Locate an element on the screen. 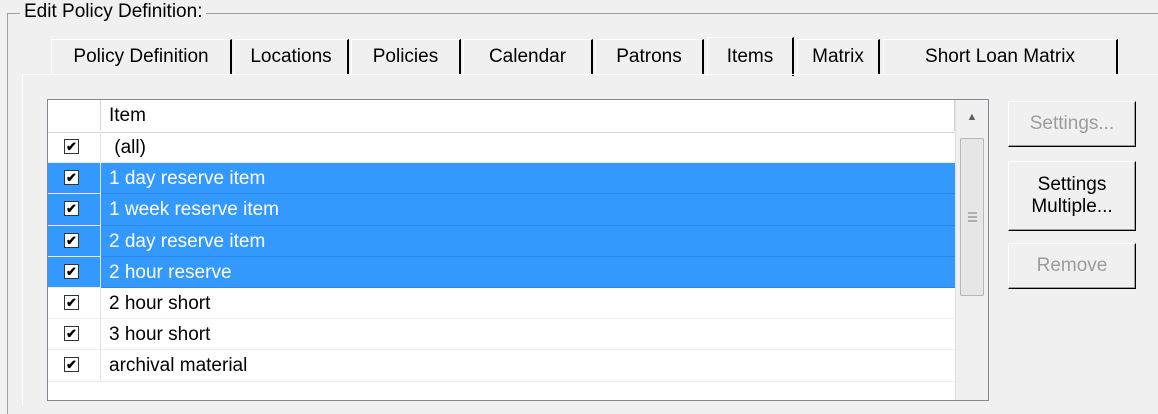 This screenshot has height=414, width=1158. scroll-grip-icon is located at coordinates (972, 218).